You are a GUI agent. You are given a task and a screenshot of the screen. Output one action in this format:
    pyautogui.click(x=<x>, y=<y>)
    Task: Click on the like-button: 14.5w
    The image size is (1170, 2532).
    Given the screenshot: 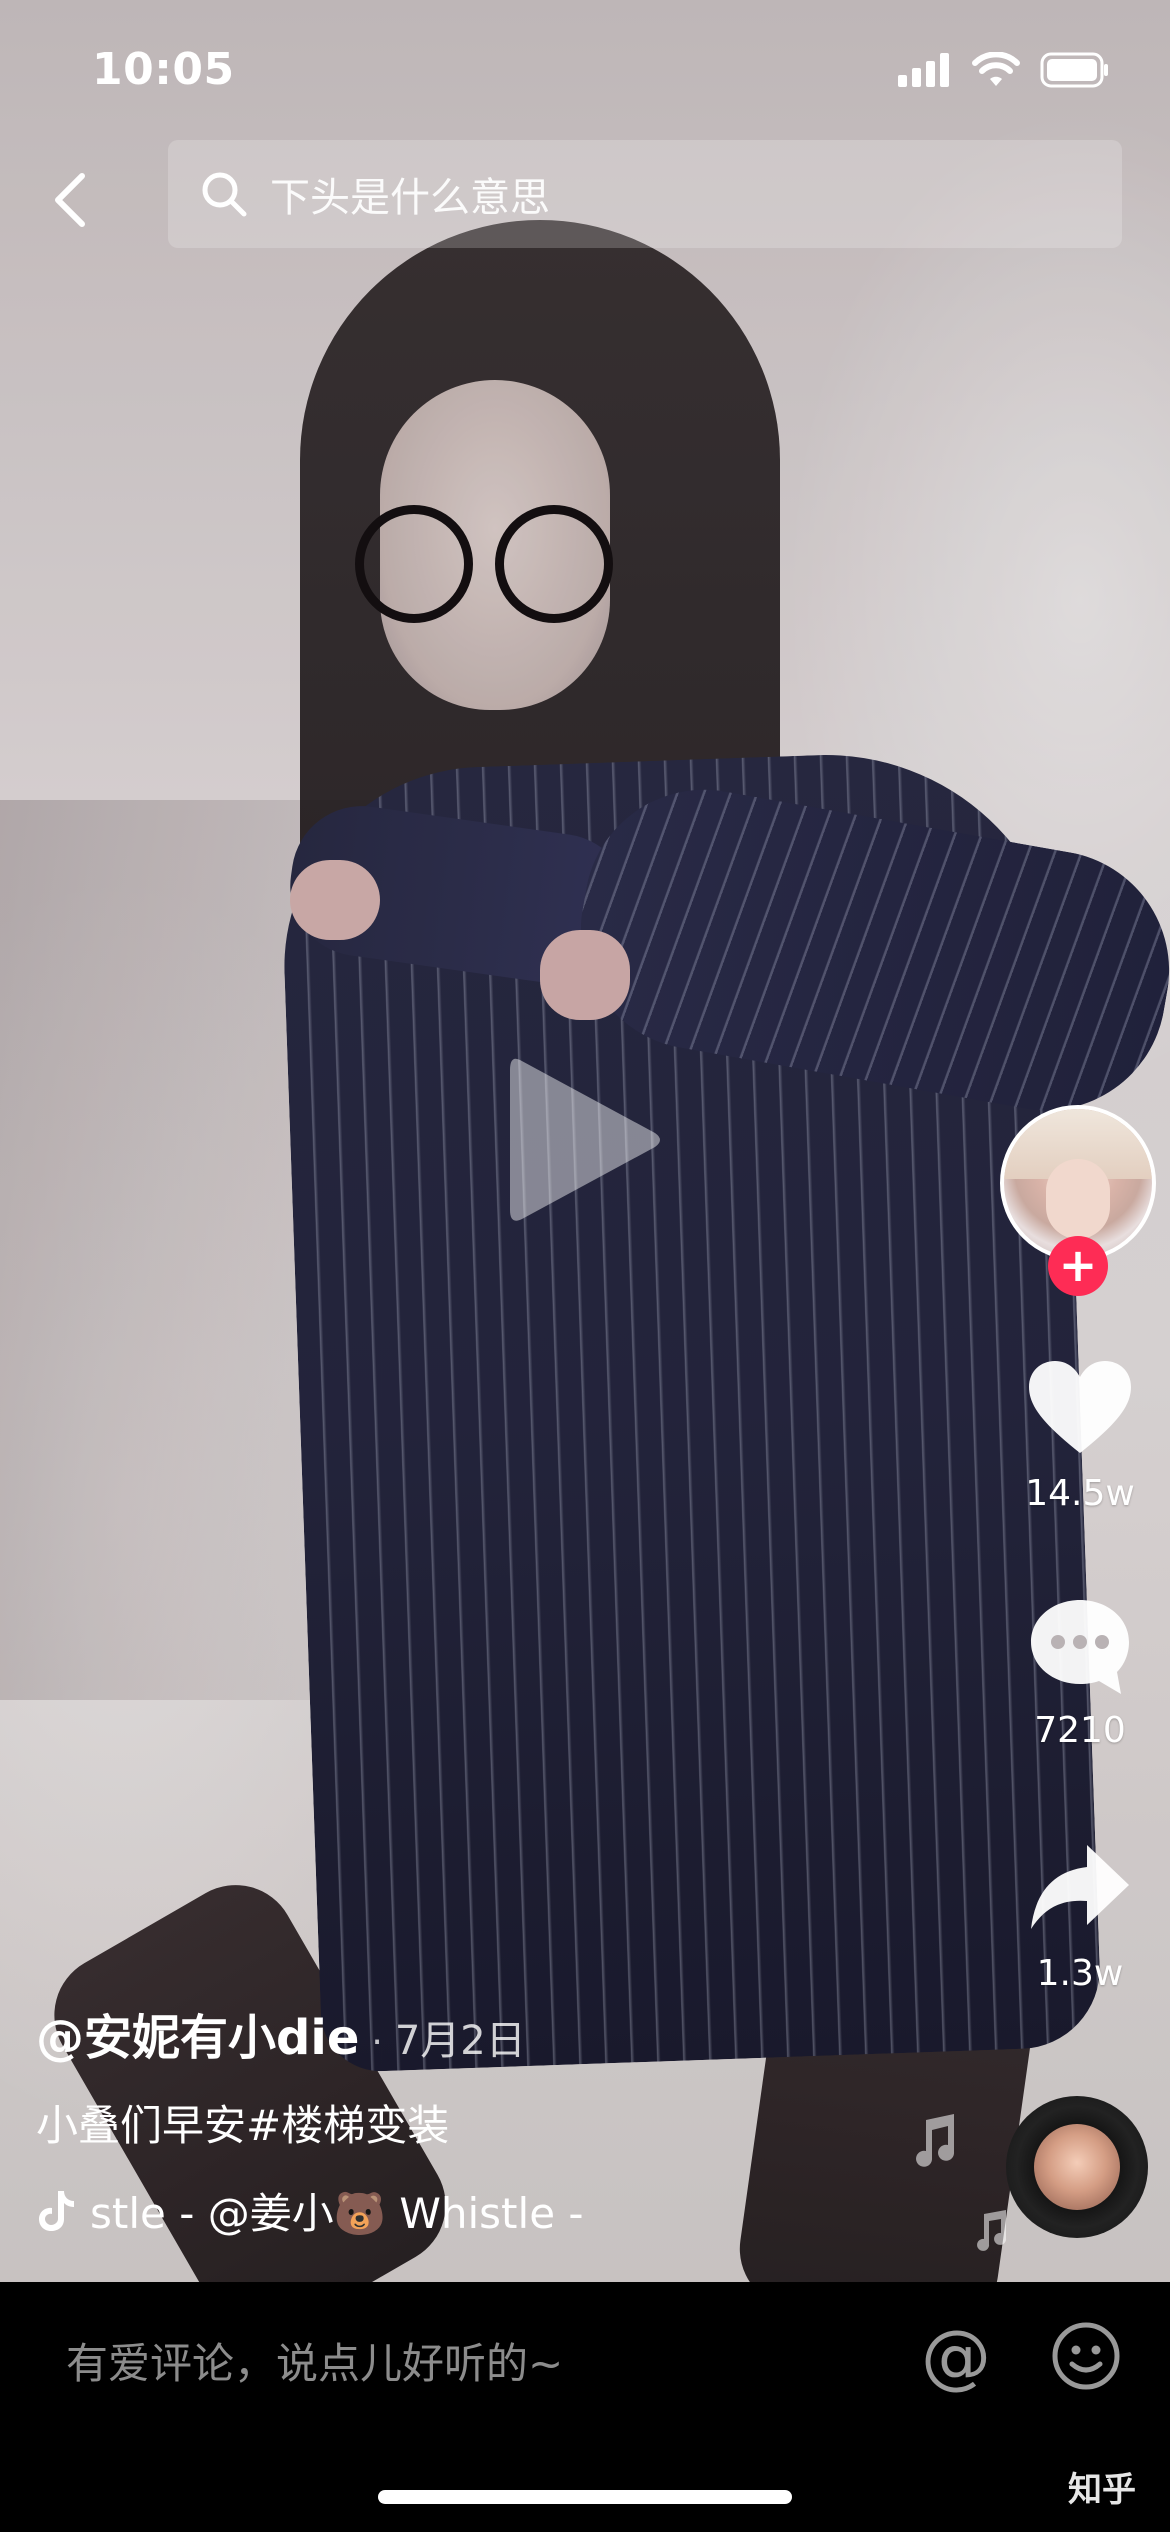 What is the action you would take?
    pyautogui.click(x=1080, y=1434)
    